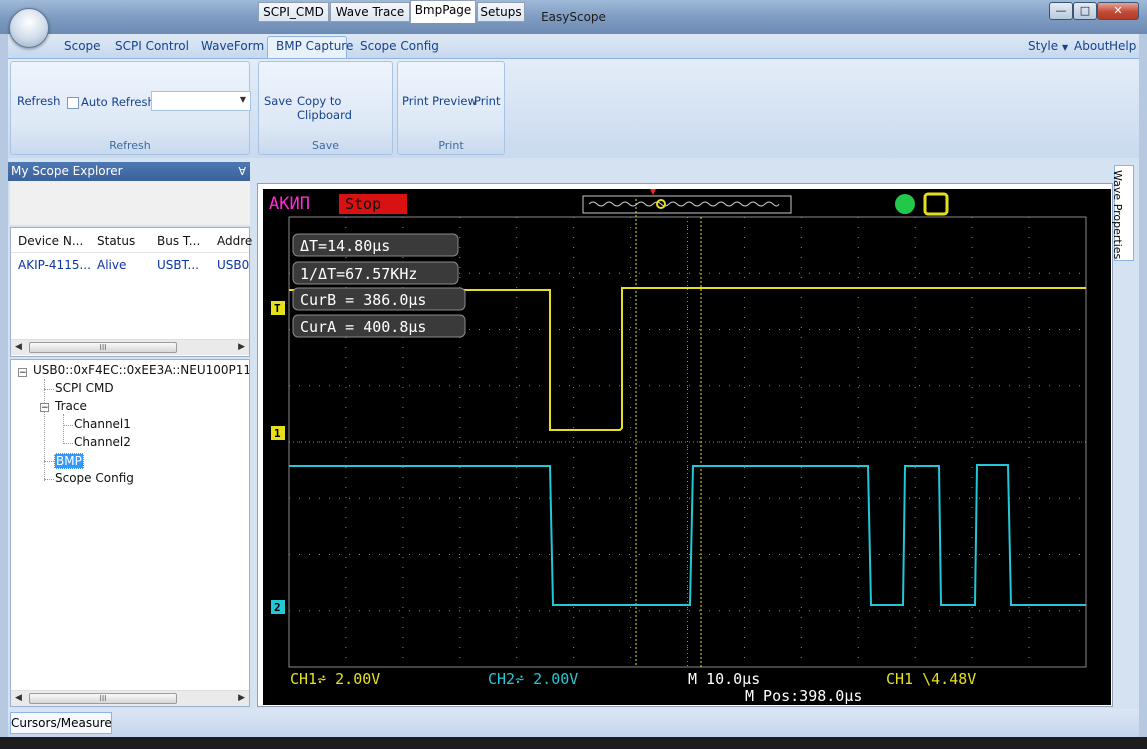 This screenshot has height=749, width=1147. Describe the element at coordinates (29, 28) in the screenshot. I see `application-menu-button` at that location.